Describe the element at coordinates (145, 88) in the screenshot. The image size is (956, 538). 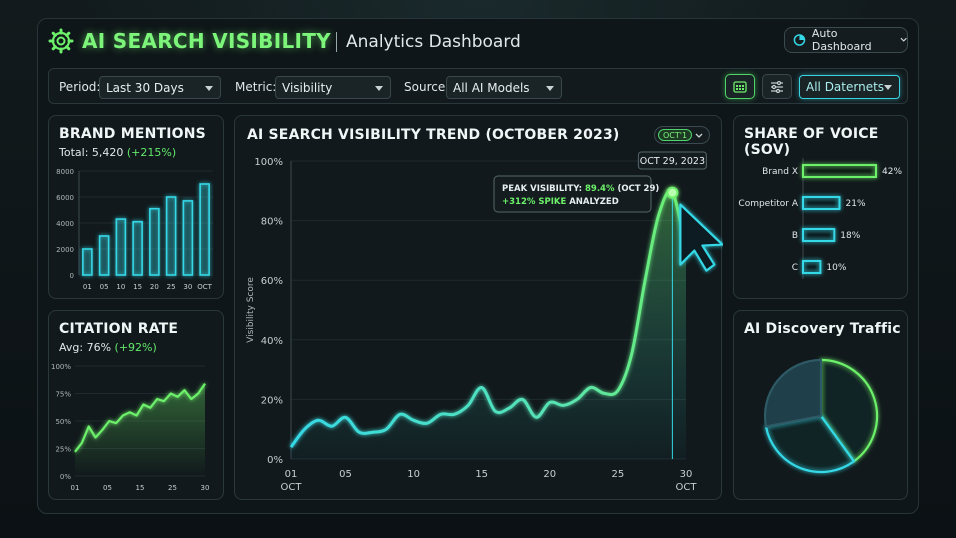
I see `period-value: Last 30 Days` at that location.